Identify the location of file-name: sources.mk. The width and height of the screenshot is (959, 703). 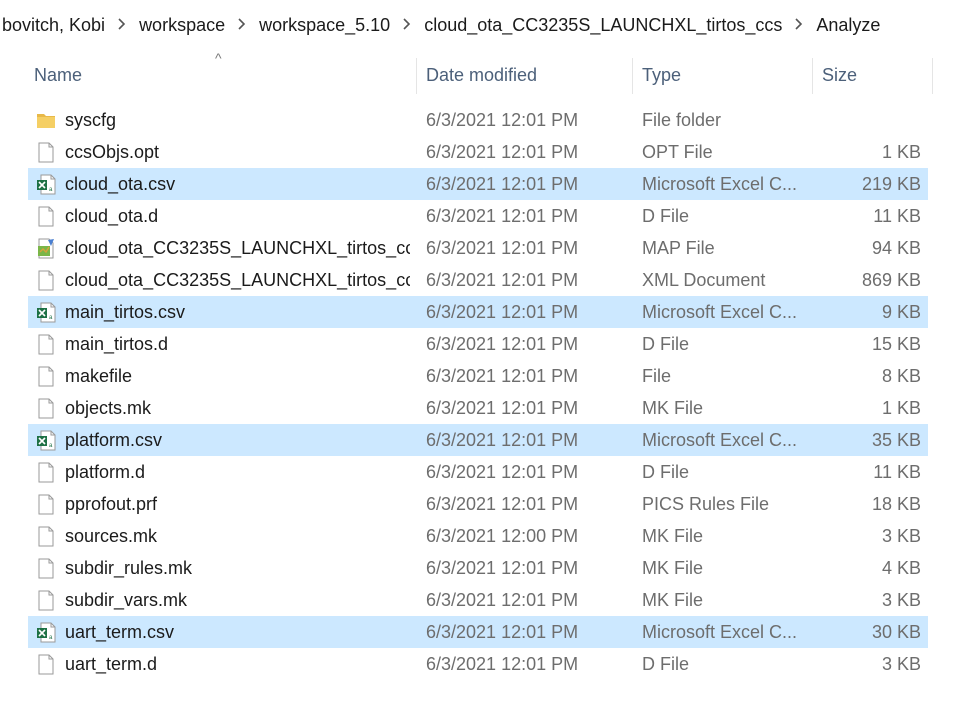
(111, 535).